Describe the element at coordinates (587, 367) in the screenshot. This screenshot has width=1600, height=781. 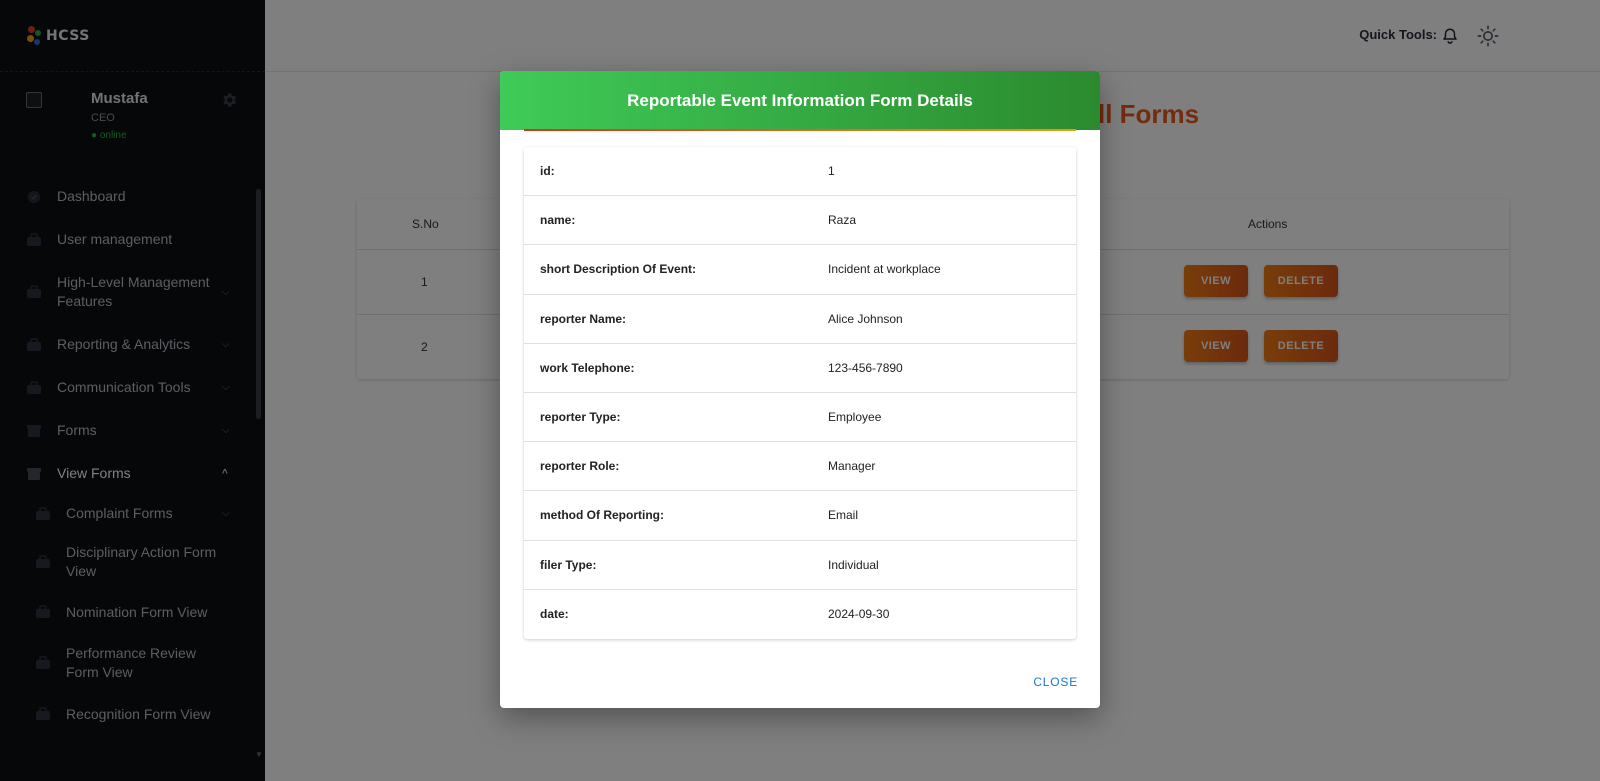
I see `detail-key: work Telephone:` at that location.